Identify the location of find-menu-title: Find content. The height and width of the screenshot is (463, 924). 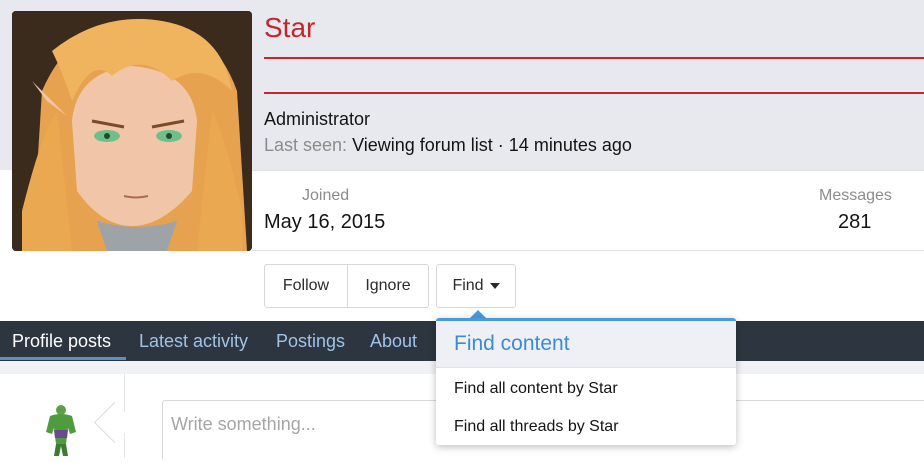
(512, 343).